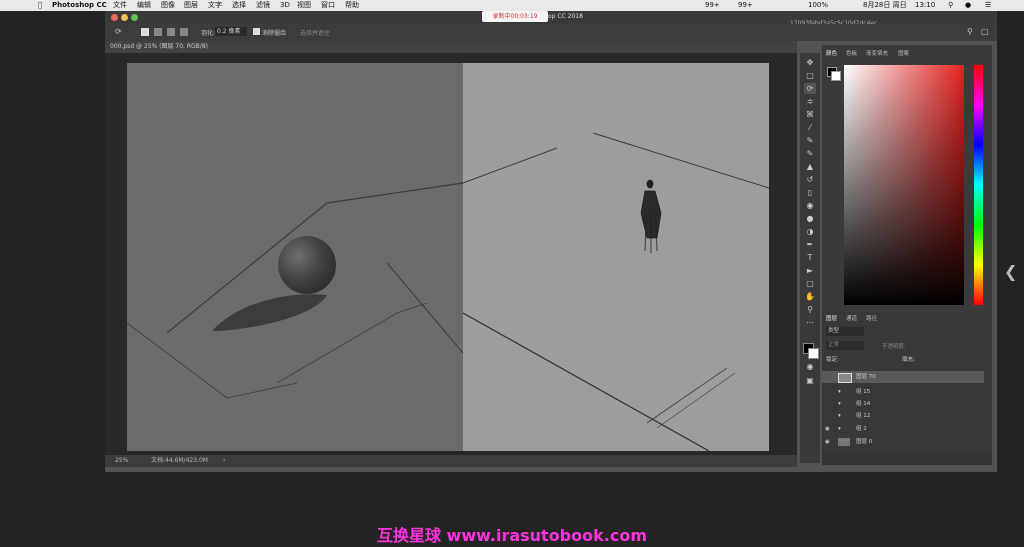  Describe the element at coordinates (159, 47) in the screenshot. I see `document-tab: 000.psd @ 25% (图层 70, RGB/8)` at that location.